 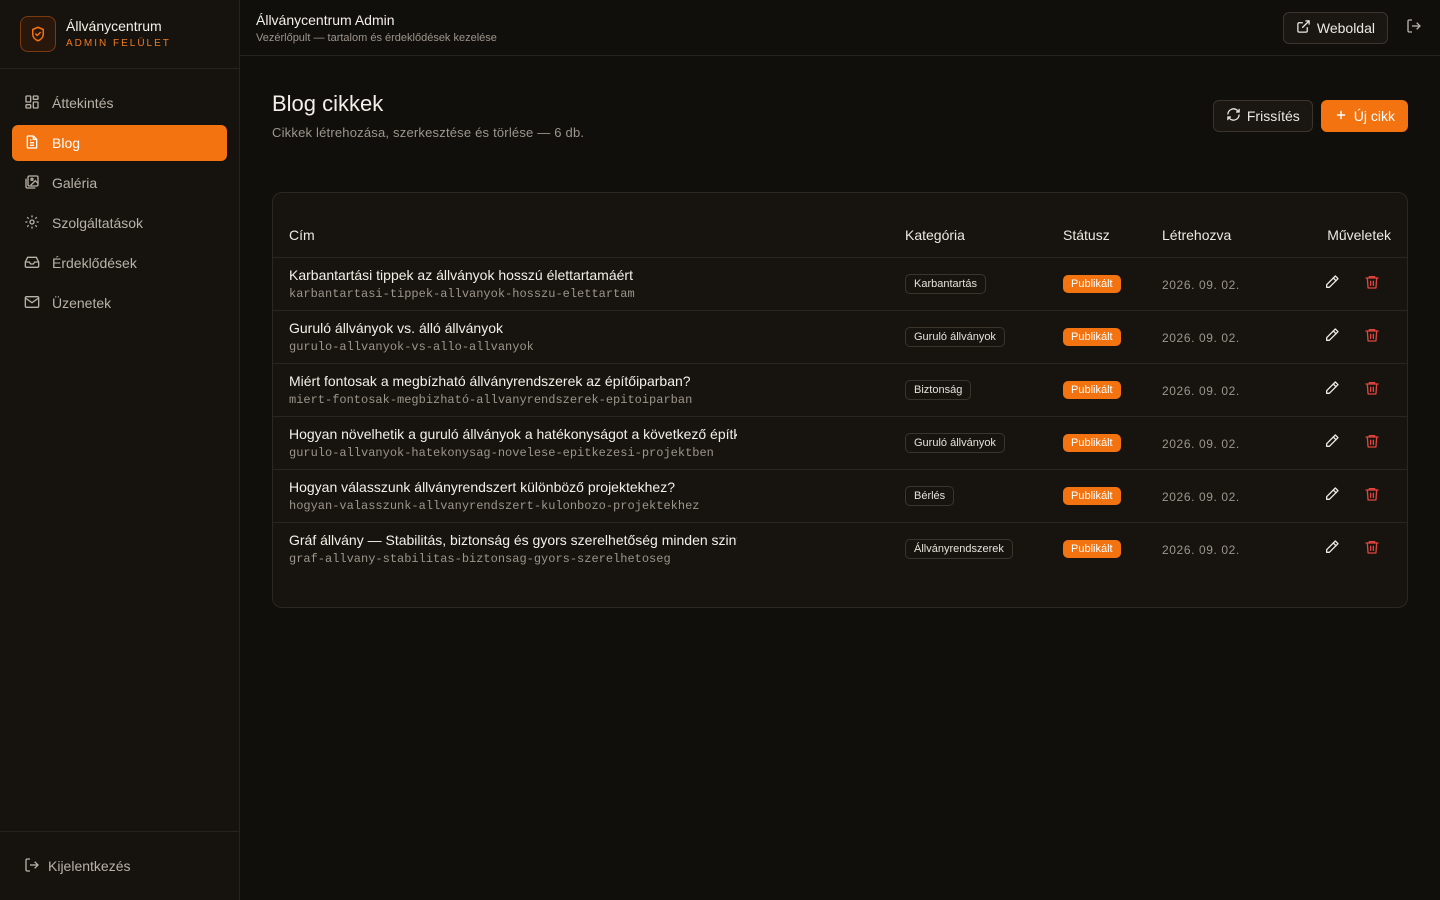 I want to click on column-header-actions: Műveletek, so click(x=1346, y=235).